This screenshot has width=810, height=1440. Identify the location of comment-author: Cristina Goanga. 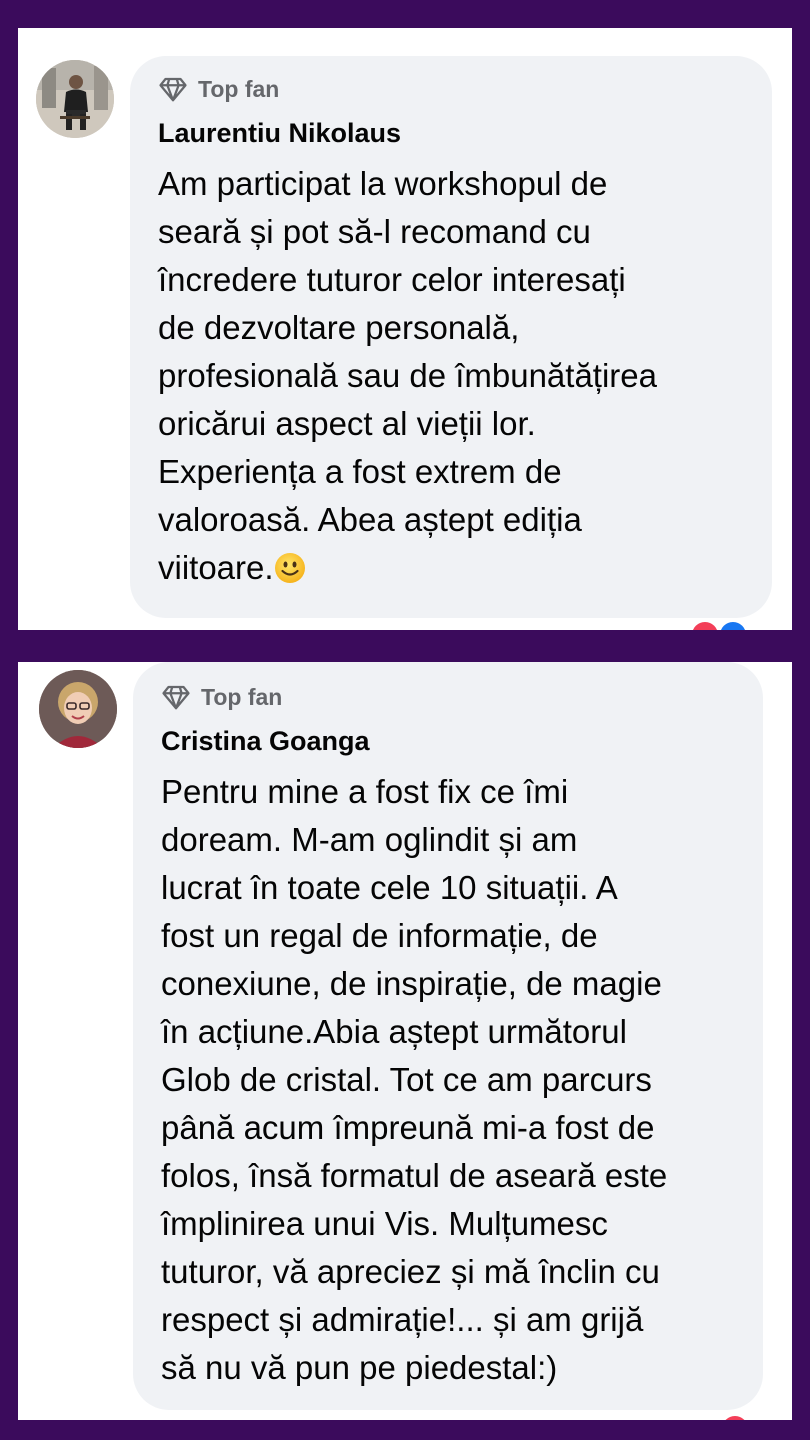
(265, 741).